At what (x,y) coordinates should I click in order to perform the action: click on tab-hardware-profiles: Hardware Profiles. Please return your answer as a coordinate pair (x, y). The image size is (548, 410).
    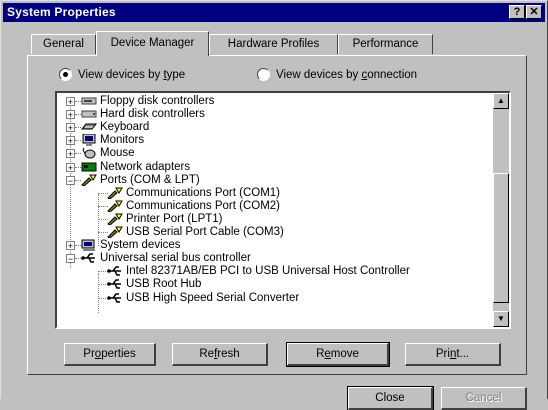
    Looking at the image, I should click on (273, 44).